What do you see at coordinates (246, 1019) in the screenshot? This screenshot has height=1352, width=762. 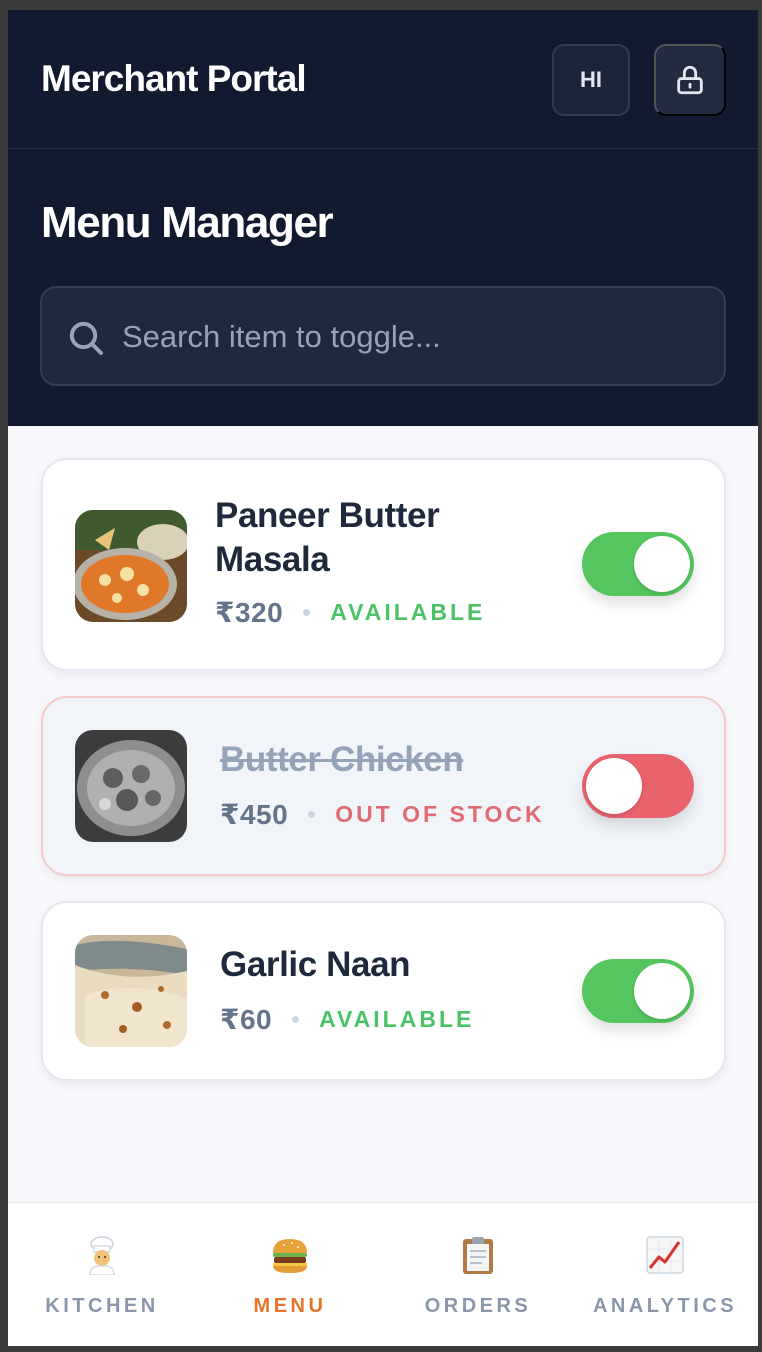 I see `item-price: ₹60` at bounding box center [246, 1019].